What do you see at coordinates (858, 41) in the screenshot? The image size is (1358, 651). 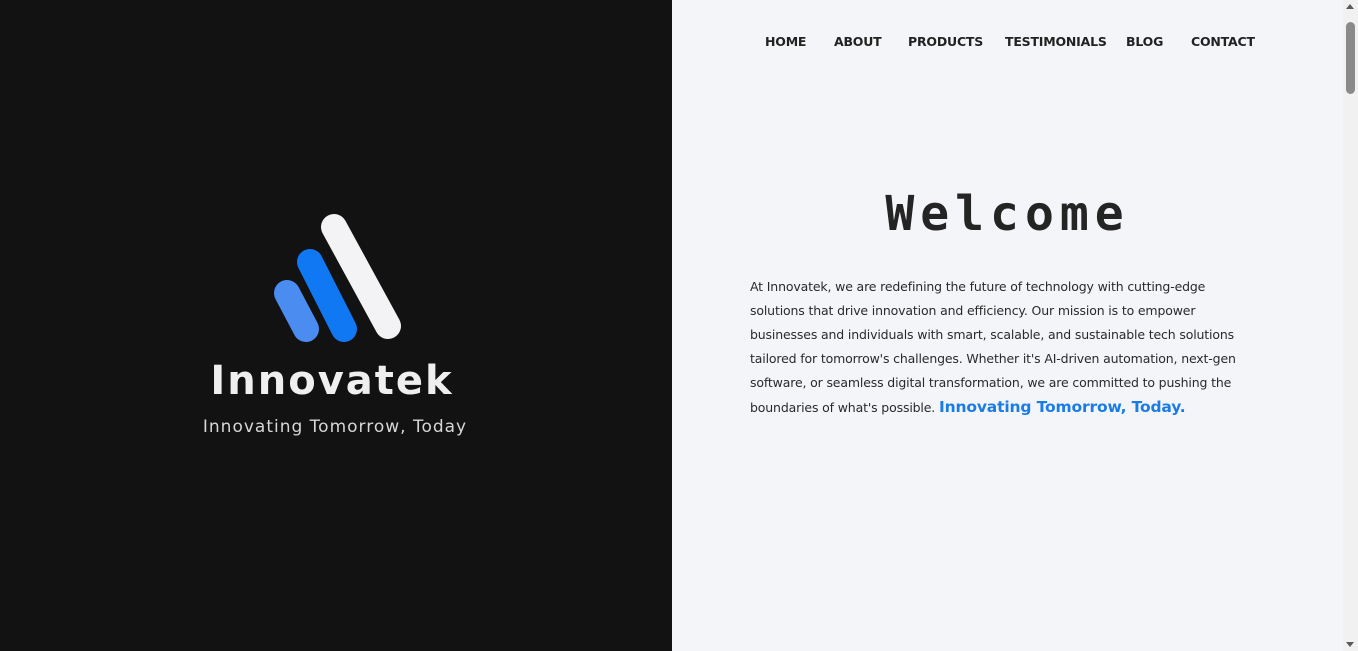 I see `nav-about: ABOUT` at bounding box center [858, 41].